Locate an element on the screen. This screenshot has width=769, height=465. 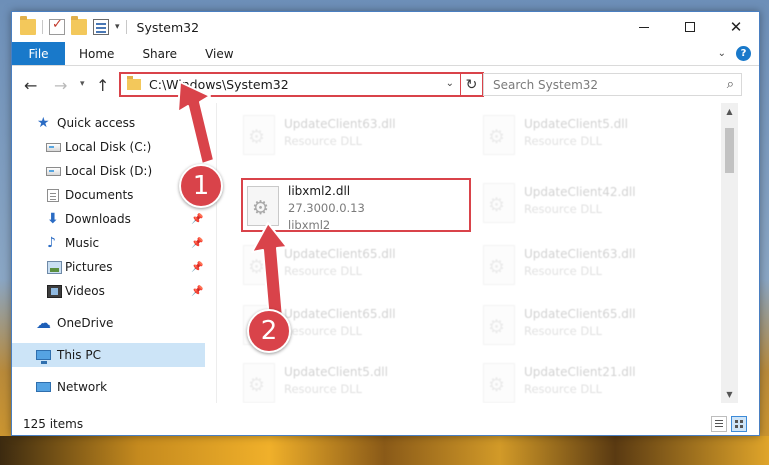
sidebar-item-documents: Documents is located at coordinates (110, 195).